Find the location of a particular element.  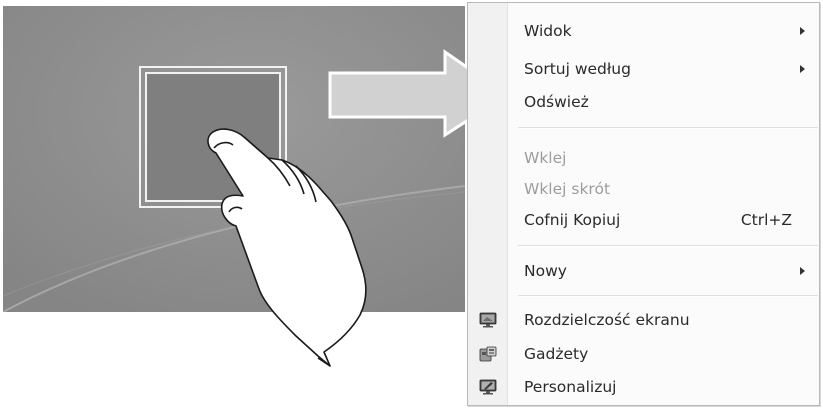

menu-item-label: Cofnij Kopiuj is located at coordinates (572, 220).